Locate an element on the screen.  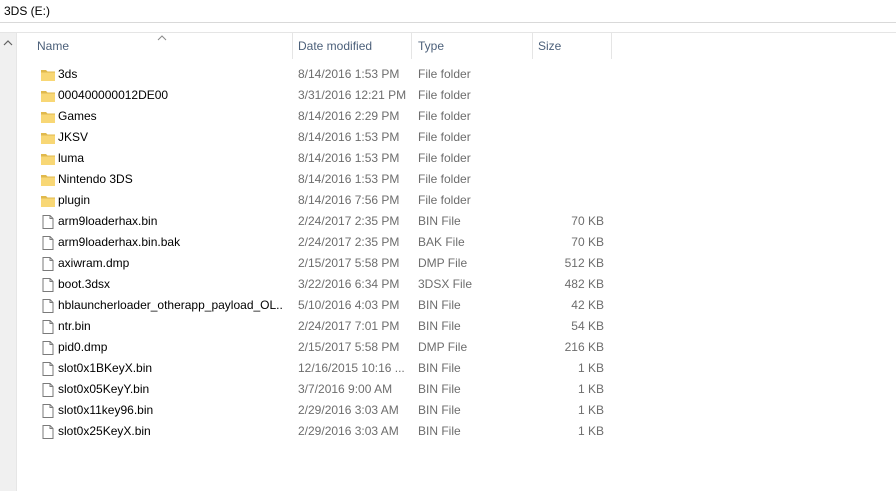
file-date-modified: 8/14/2016 7:56 PM is located at coordinates (349, 200).